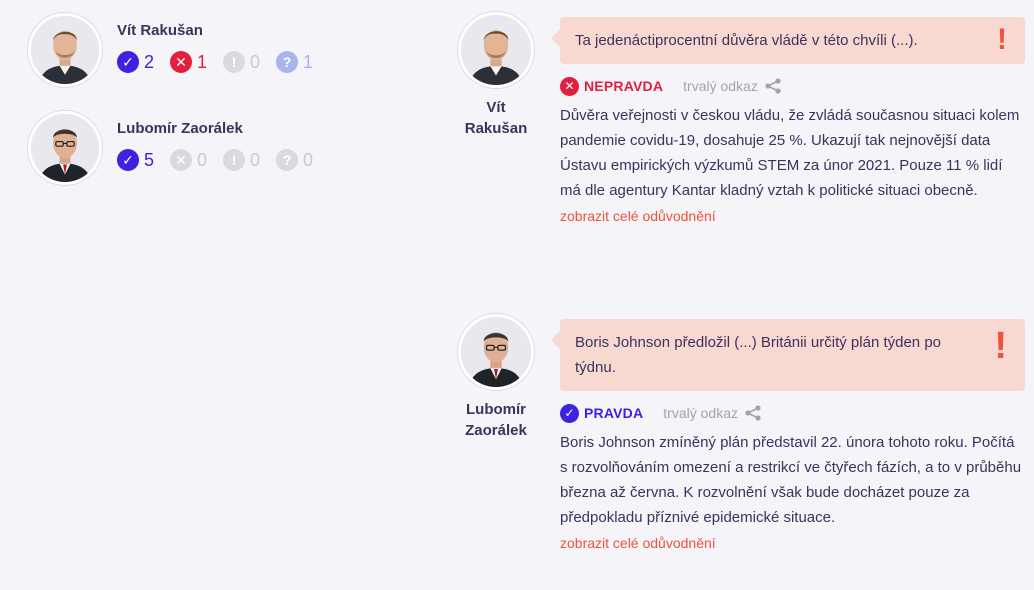 The height and width of the screenshot is (590, 1034). I want to click on verdict-label: NEPRAVDA, so click(624, 86).